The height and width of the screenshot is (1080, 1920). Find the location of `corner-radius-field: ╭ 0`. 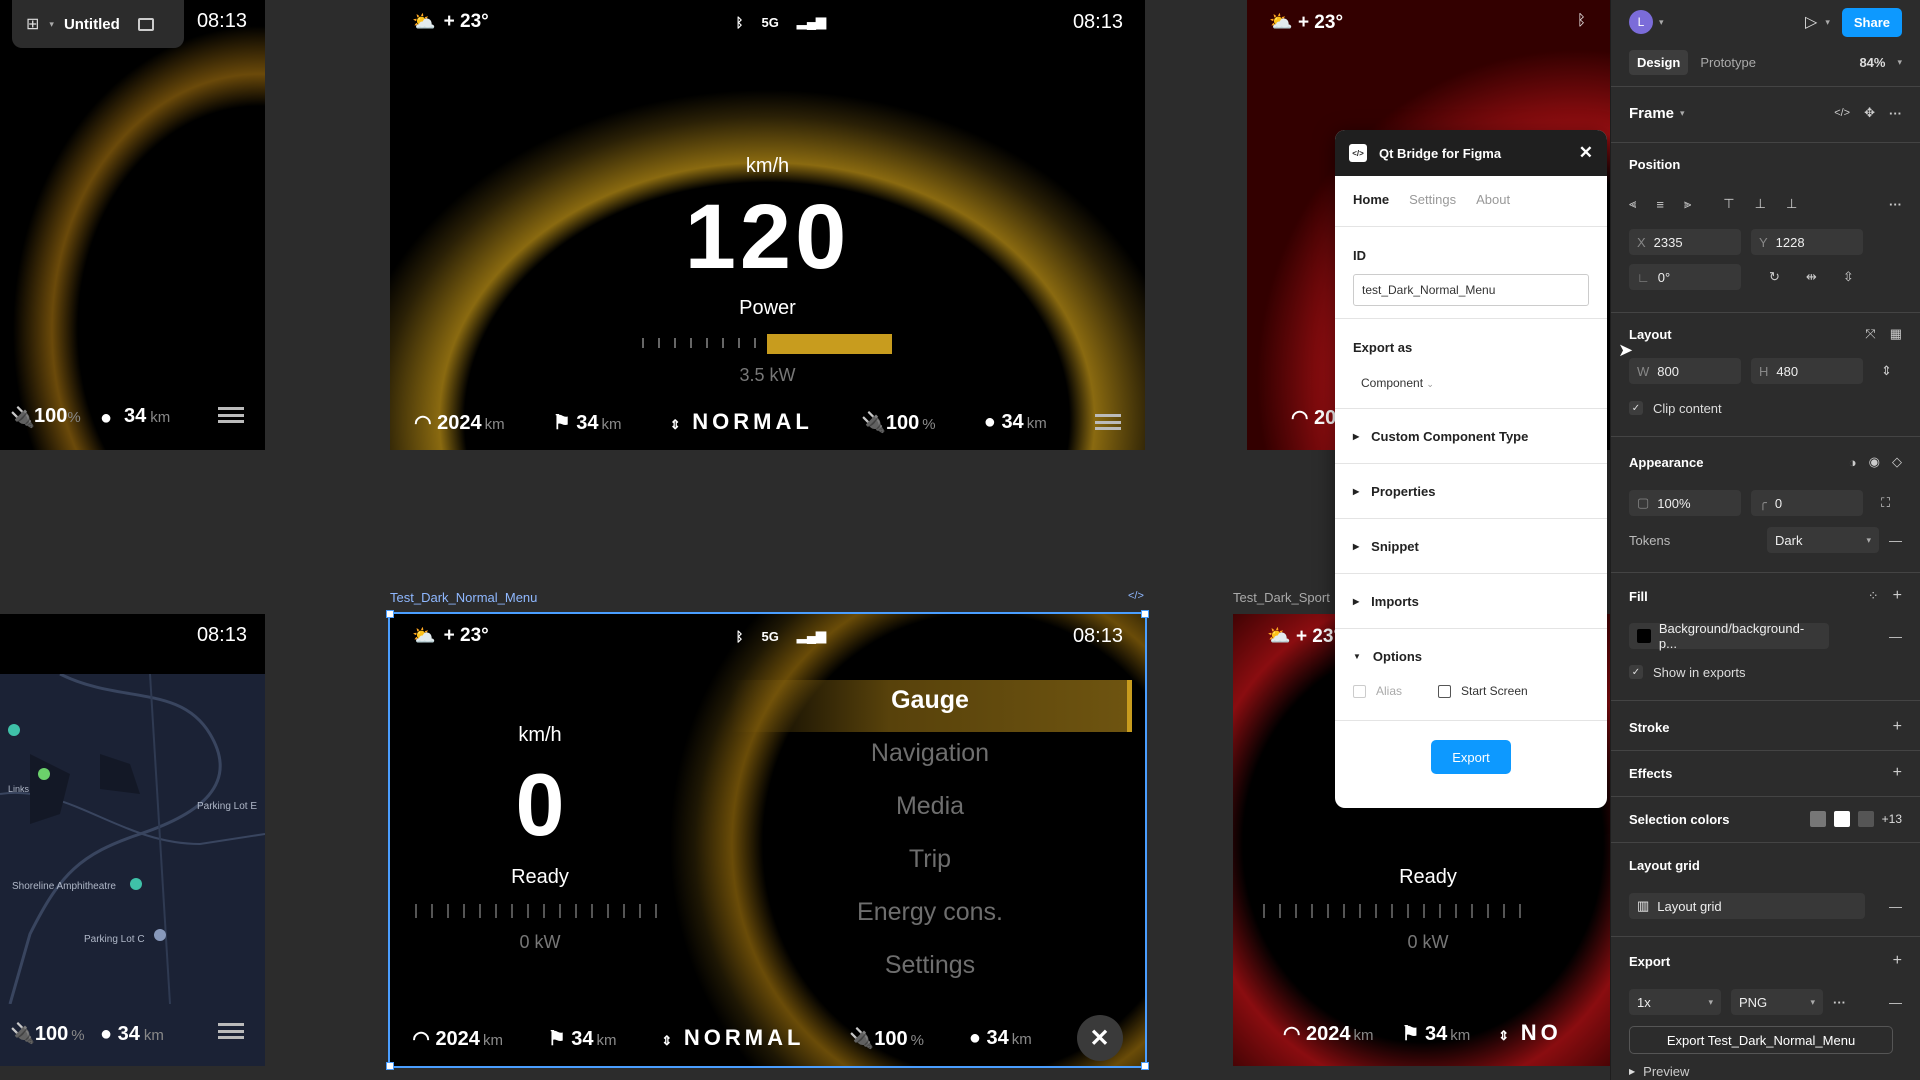

corner-radius-field: ╭ 0 is located at coordinates (1807, 503).